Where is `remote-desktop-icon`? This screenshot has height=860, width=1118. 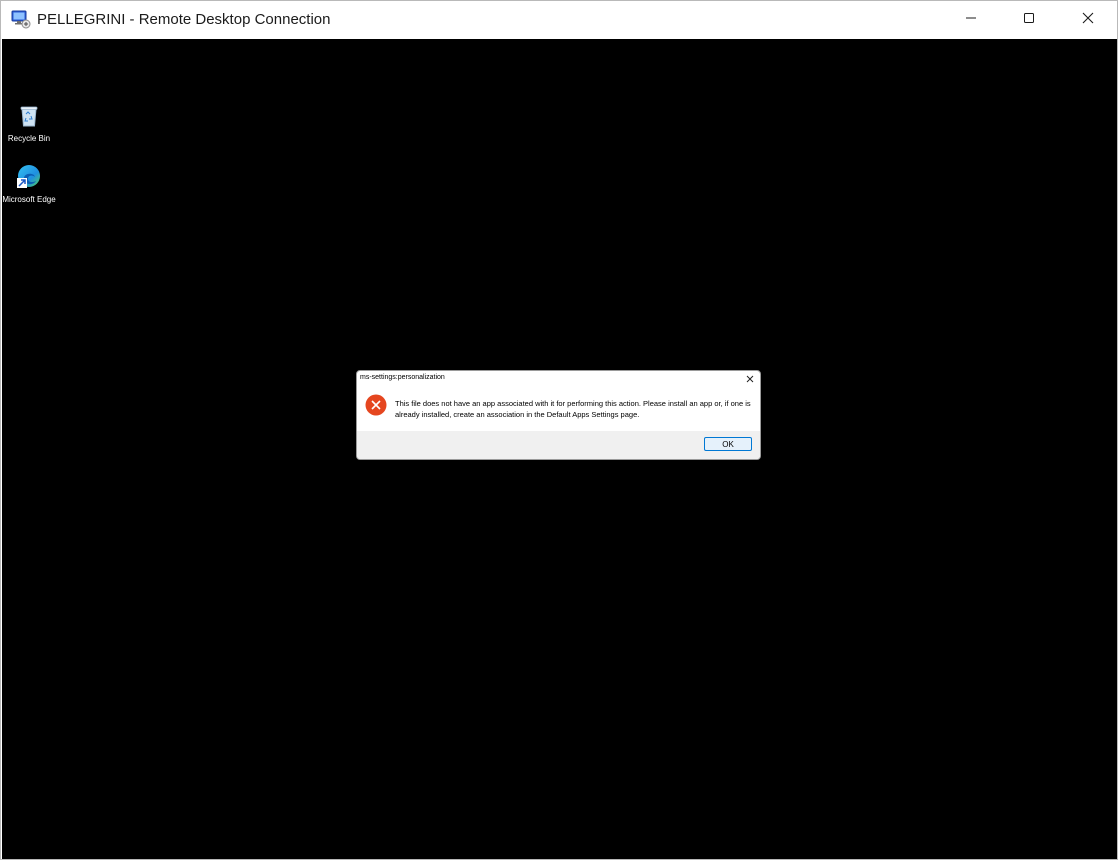 remote-desktop-icon is located at coordinates (21, 19).